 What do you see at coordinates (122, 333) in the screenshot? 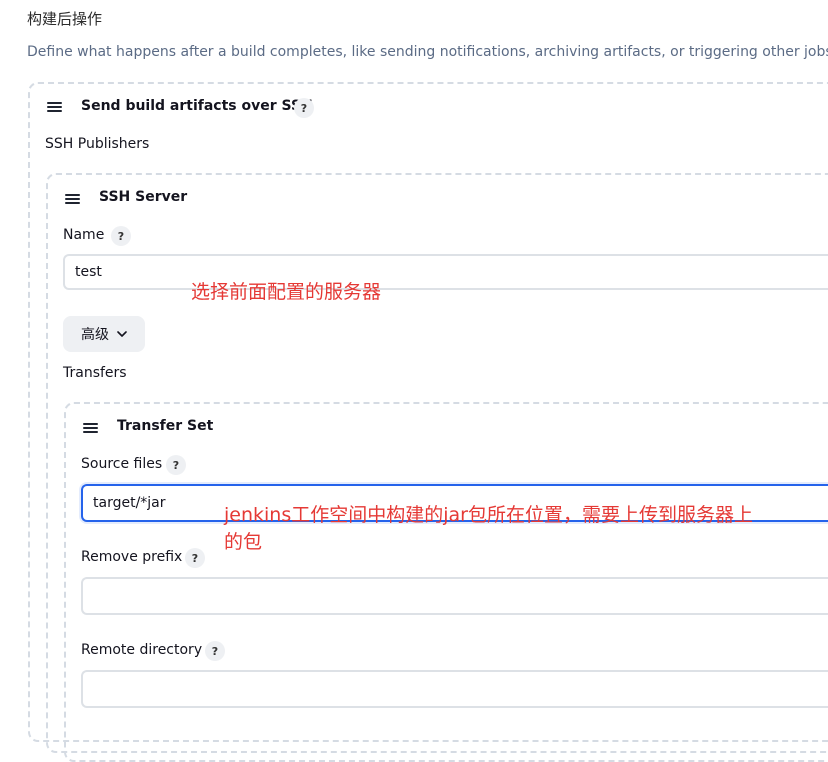
I see `chevron-down-icon` at bounding box center [122, 333].